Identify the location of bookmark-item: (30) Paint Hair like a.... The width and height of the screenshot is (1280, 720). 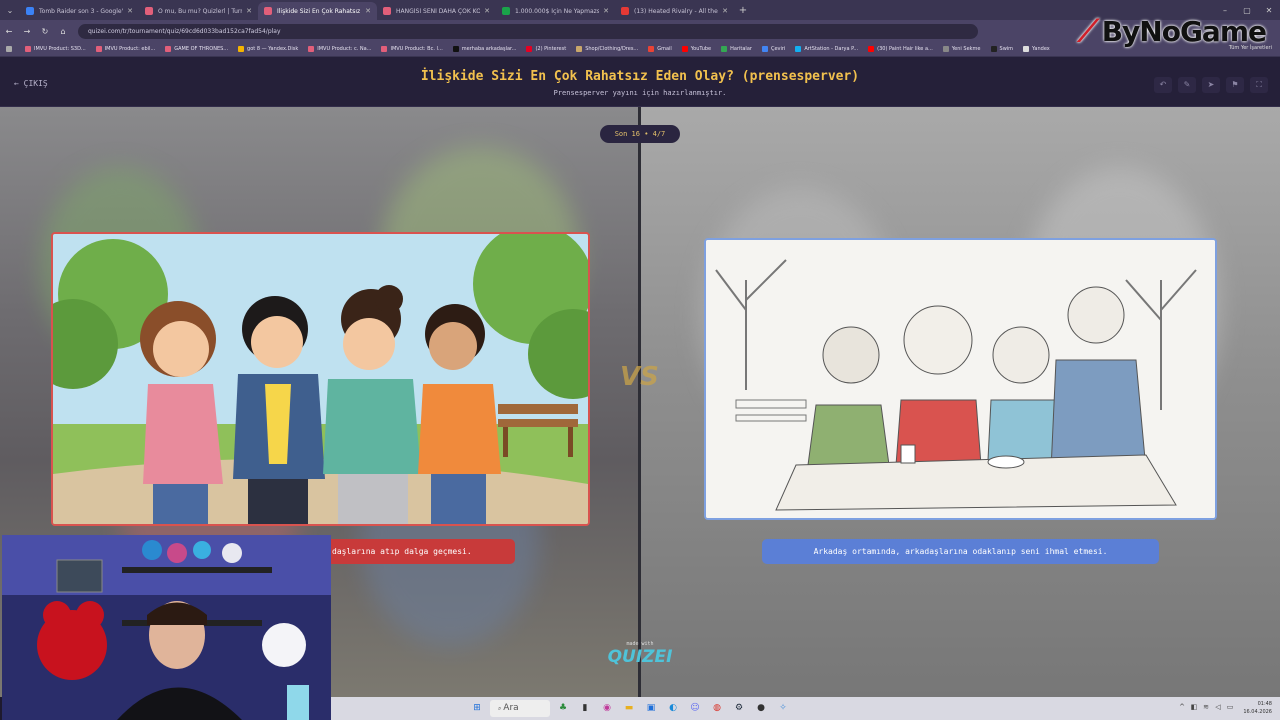
(900, 49).